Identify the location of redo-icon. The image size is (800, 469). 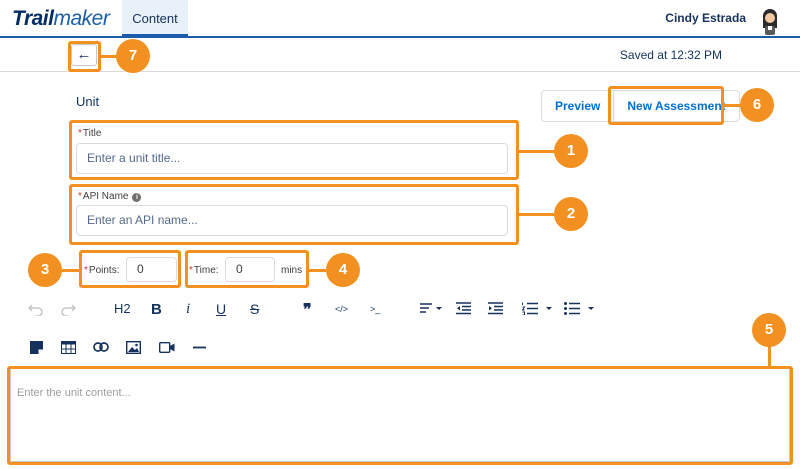
(68, 309).